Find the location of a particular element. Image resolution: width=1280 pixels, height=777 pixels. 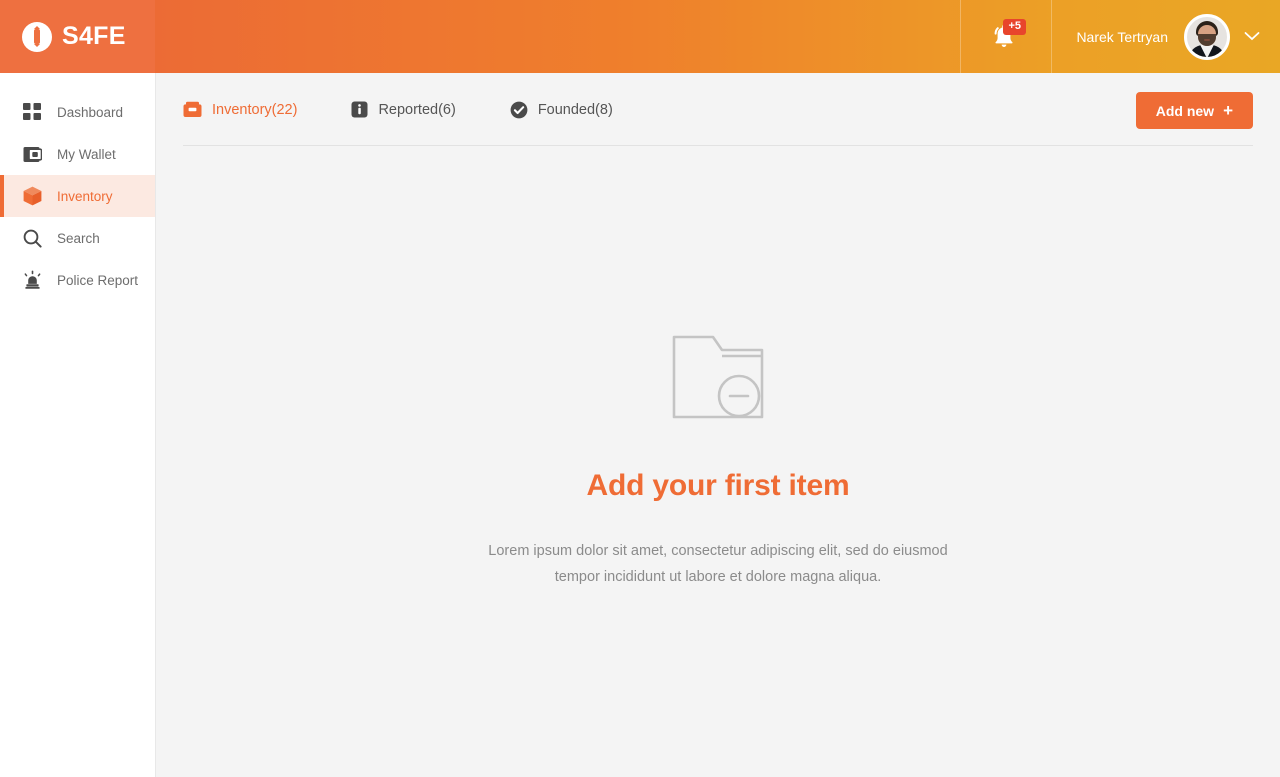

add-new-button: Add new + is located at coordinates (1194, 110).